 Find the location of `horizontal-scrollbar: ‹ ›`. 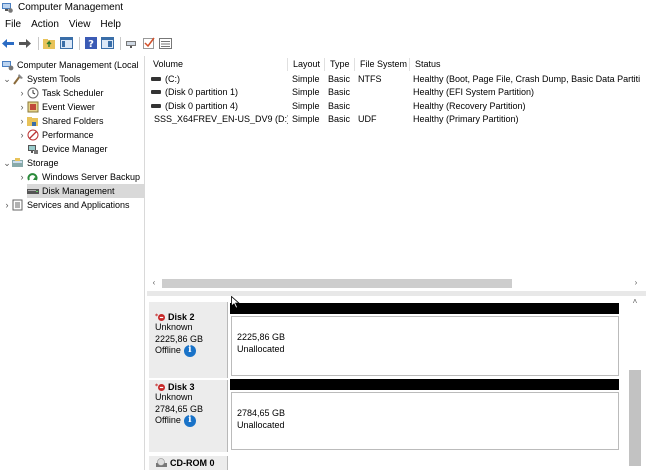

horizontal-scrollbar: ‹ › is located at coordinates (395, 283).